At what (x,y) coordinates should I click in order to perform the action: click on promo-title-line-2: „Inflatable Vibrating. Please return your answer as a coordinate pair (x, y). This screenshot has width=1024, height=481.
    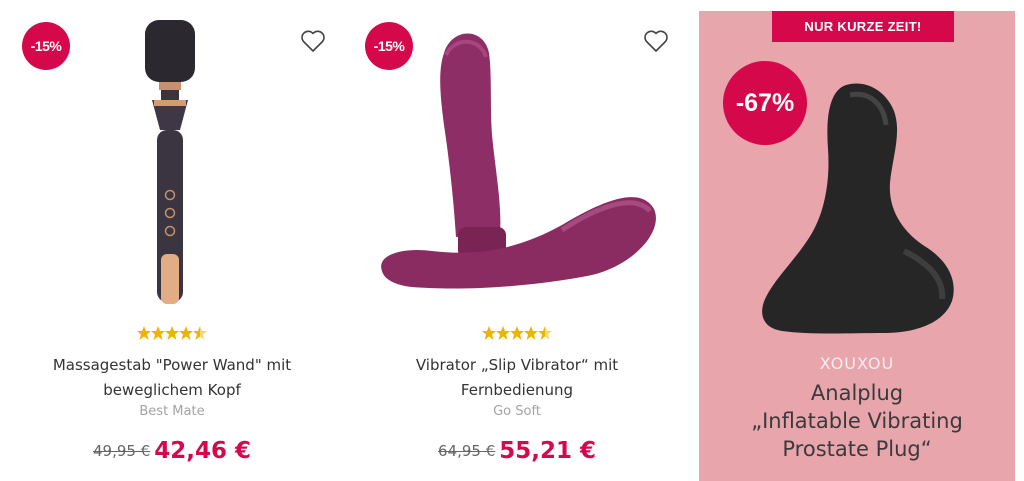
    Looking at the image, I should click on (857, 421).